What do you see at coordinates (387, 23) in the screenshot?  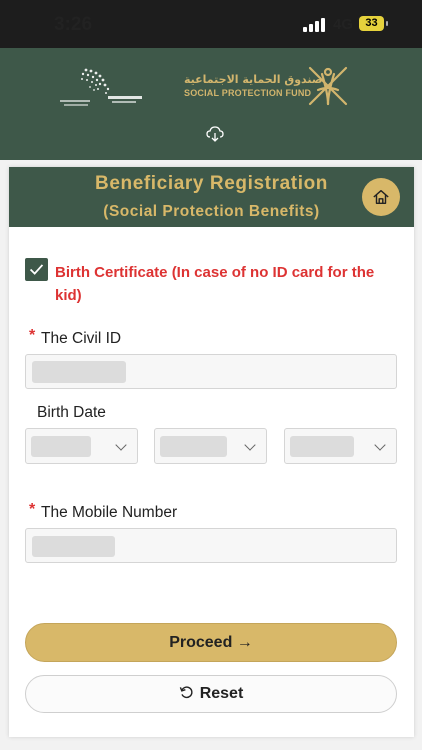 I see `battery-tip` at bounding box center [387, 23].